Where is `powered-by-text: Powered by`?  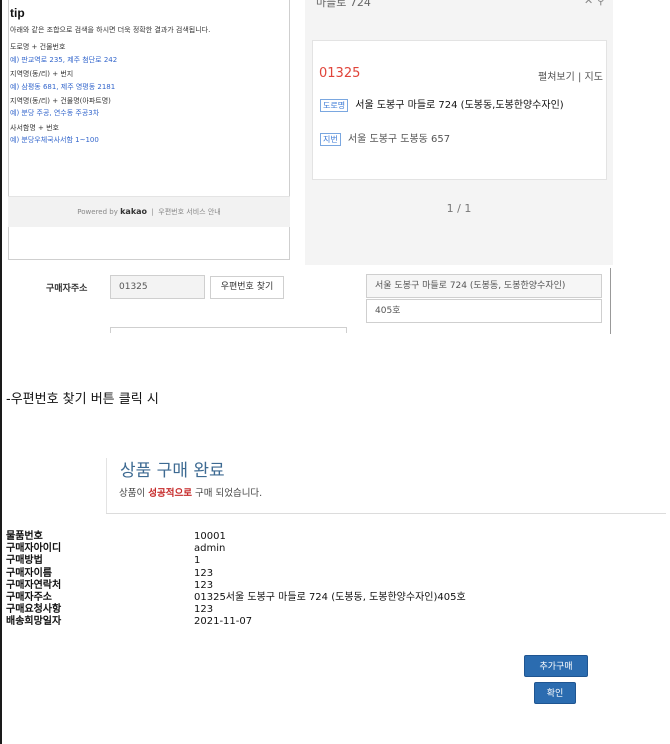 powered-by-text: Powered by is located at coordinates (97, 212).